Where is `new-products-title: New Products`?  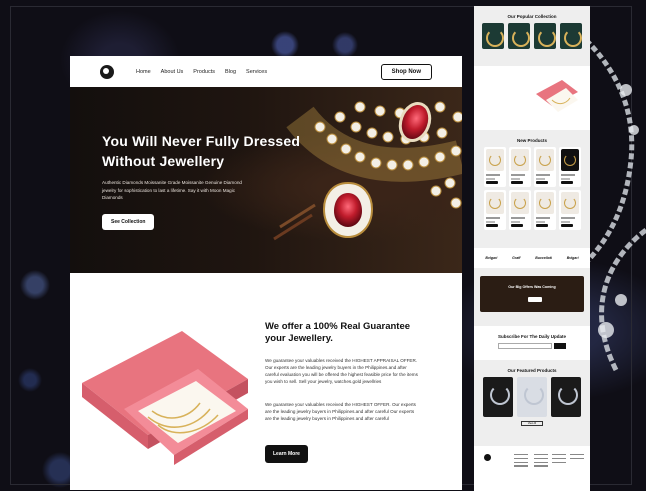 new-products-title: New Products is located at coordinates (531, 140).